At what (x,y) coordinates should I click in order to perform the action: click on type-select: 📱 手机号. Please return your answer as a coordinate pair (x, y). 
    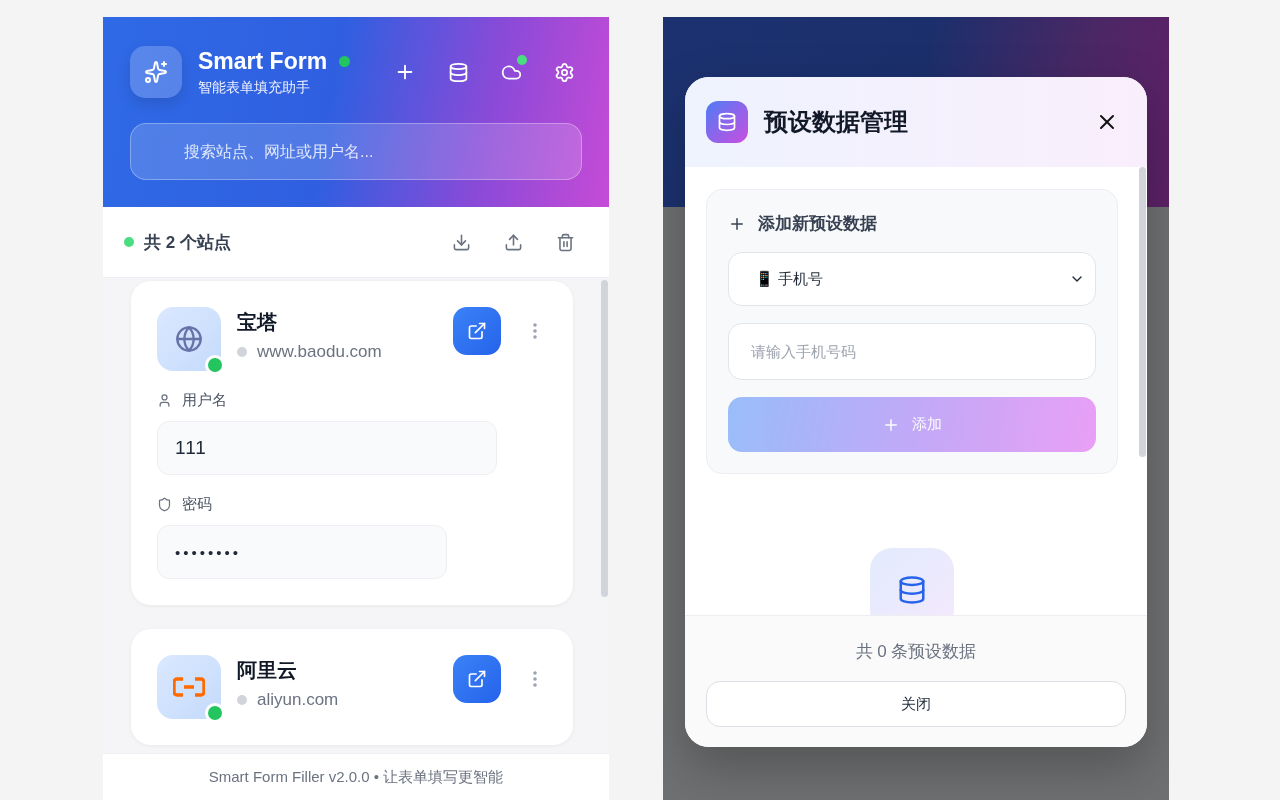
    Looking at the image, I should click on (912, 279).